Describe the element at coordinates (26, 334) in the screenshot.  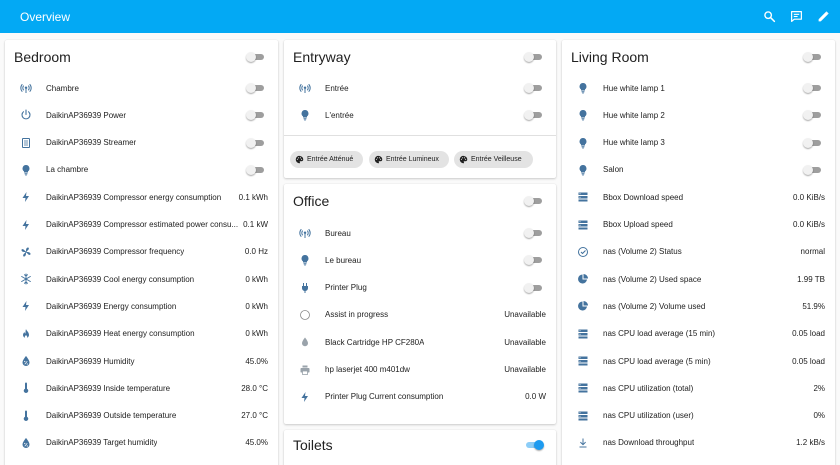
I see `fire-icon` at that location.